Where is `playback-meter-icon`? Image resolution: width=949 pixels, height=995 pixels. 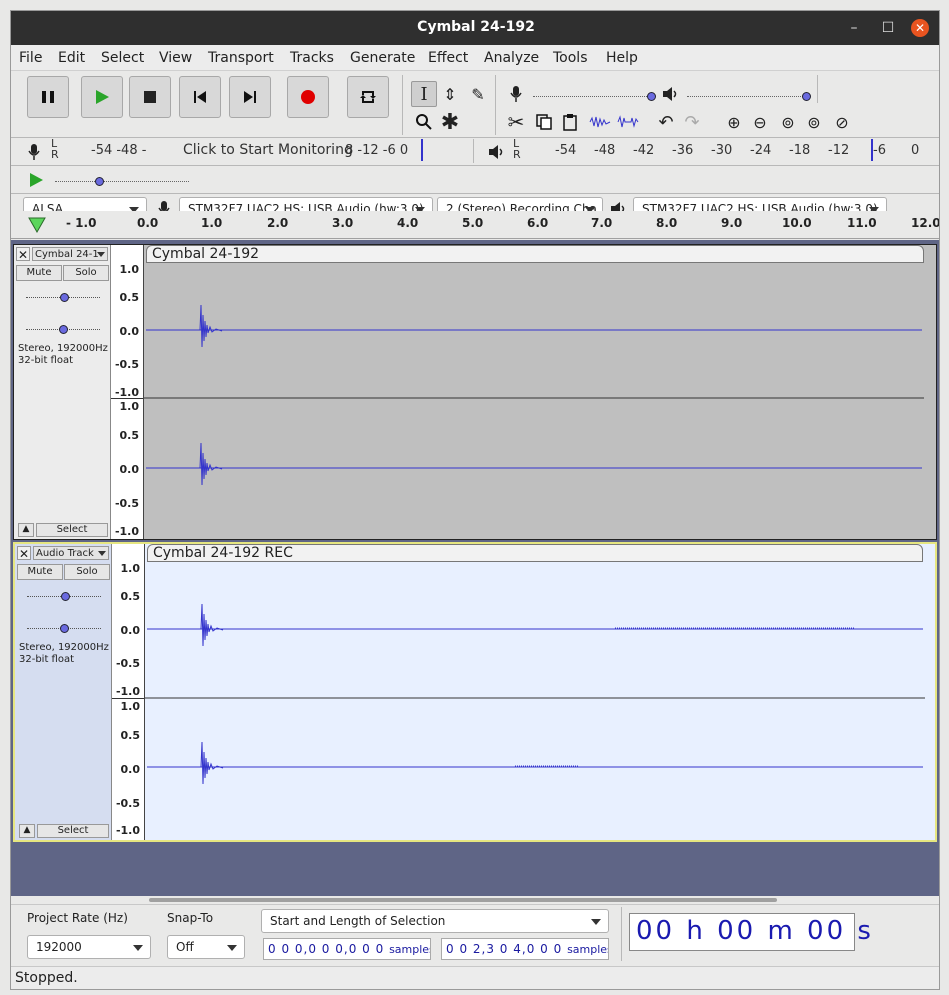 playback-meter-icon is located at coordinates (496, 152).